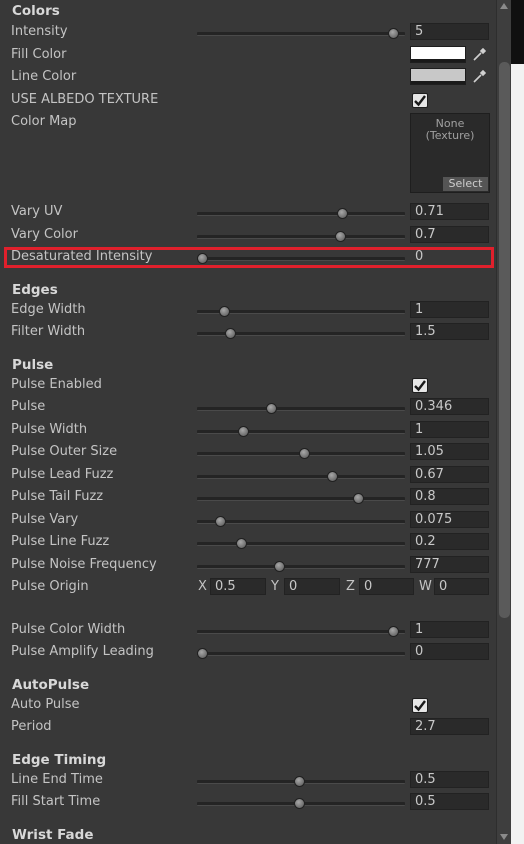 The height and width of the screenshot is (844, 524). Describe the element at coordinates (271, 408) in the screenshot. I see `pulse-slider-thumb` at that location.